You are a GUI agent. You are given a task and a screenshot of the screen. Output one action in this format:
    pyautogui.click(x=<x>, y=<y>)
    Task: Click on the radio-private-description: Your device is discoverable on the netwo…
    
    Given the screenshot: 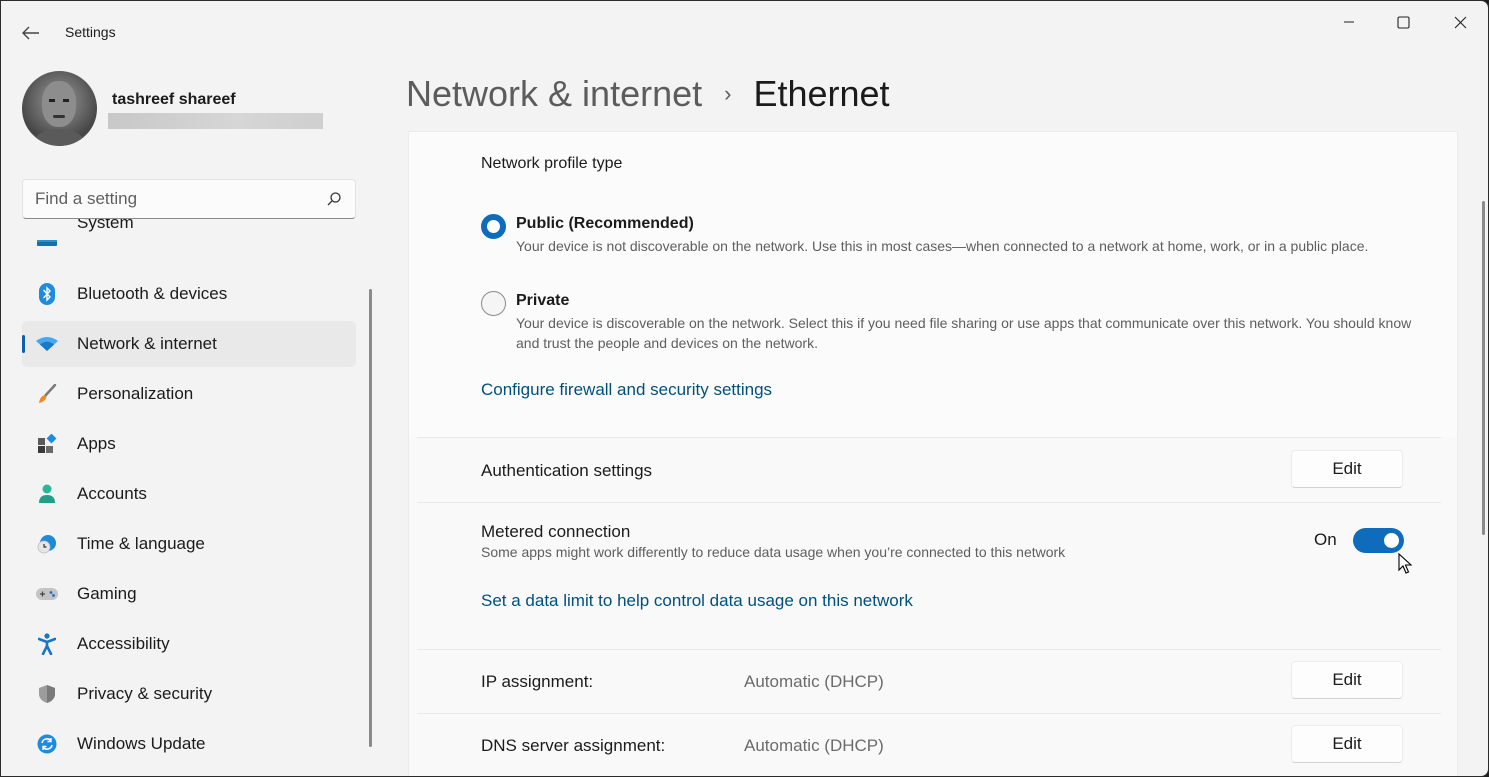 What is the action you would take?
    pyautogui.click(x=964, y=333)
    